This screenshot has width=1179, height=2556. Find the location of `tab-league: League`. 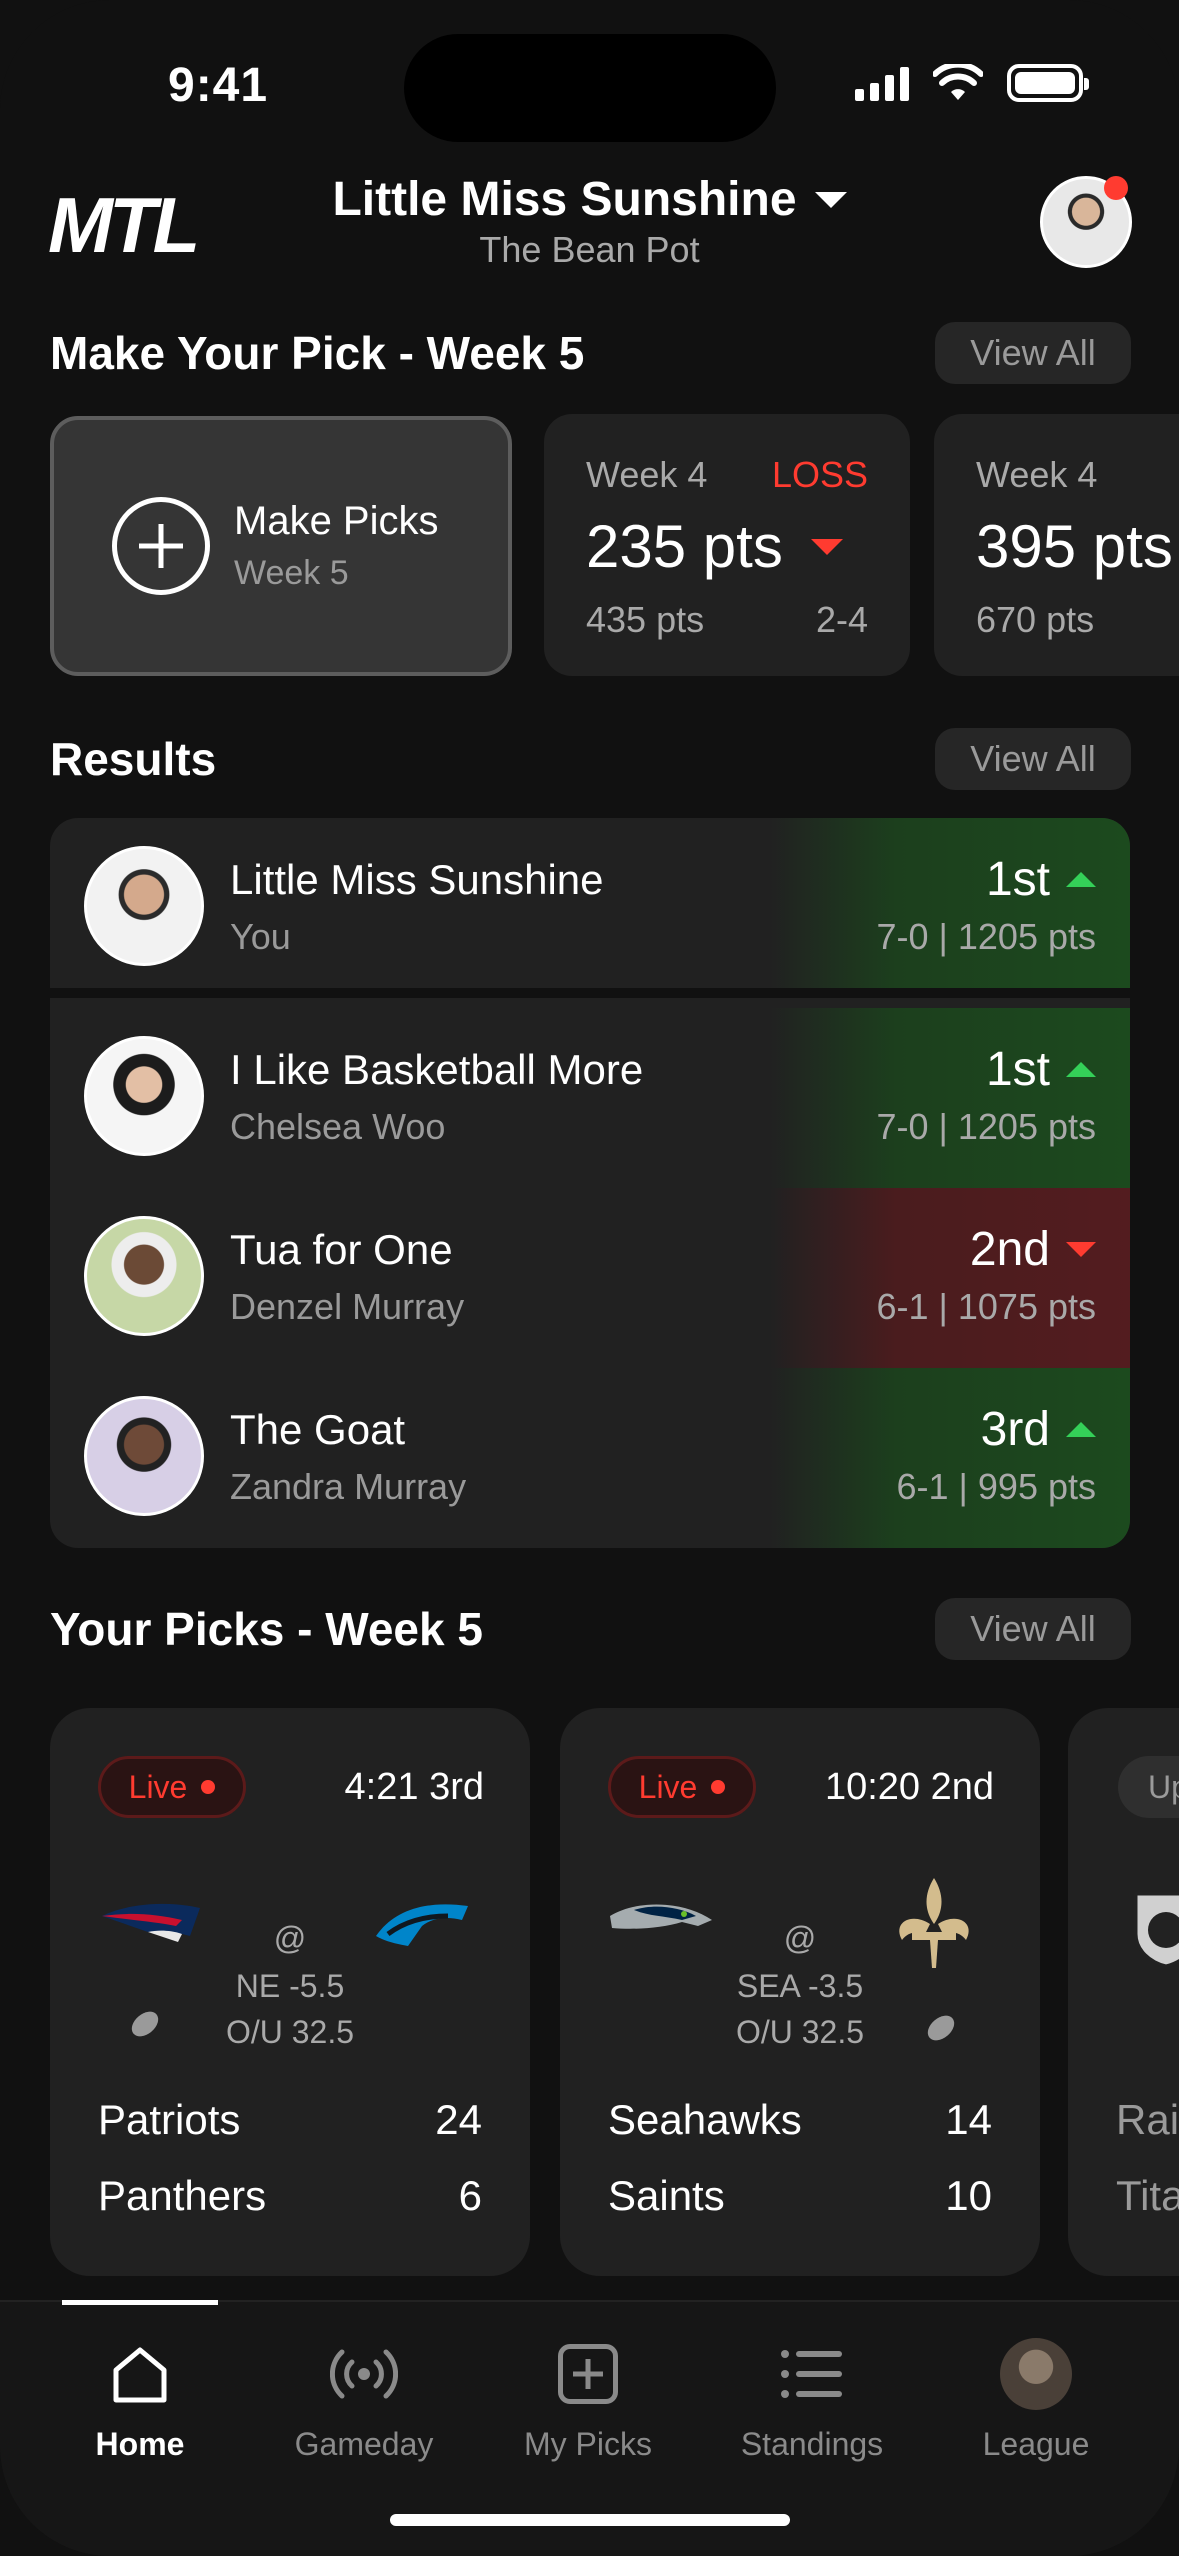

tab-league: League is located at coordinates (1036, 2400).